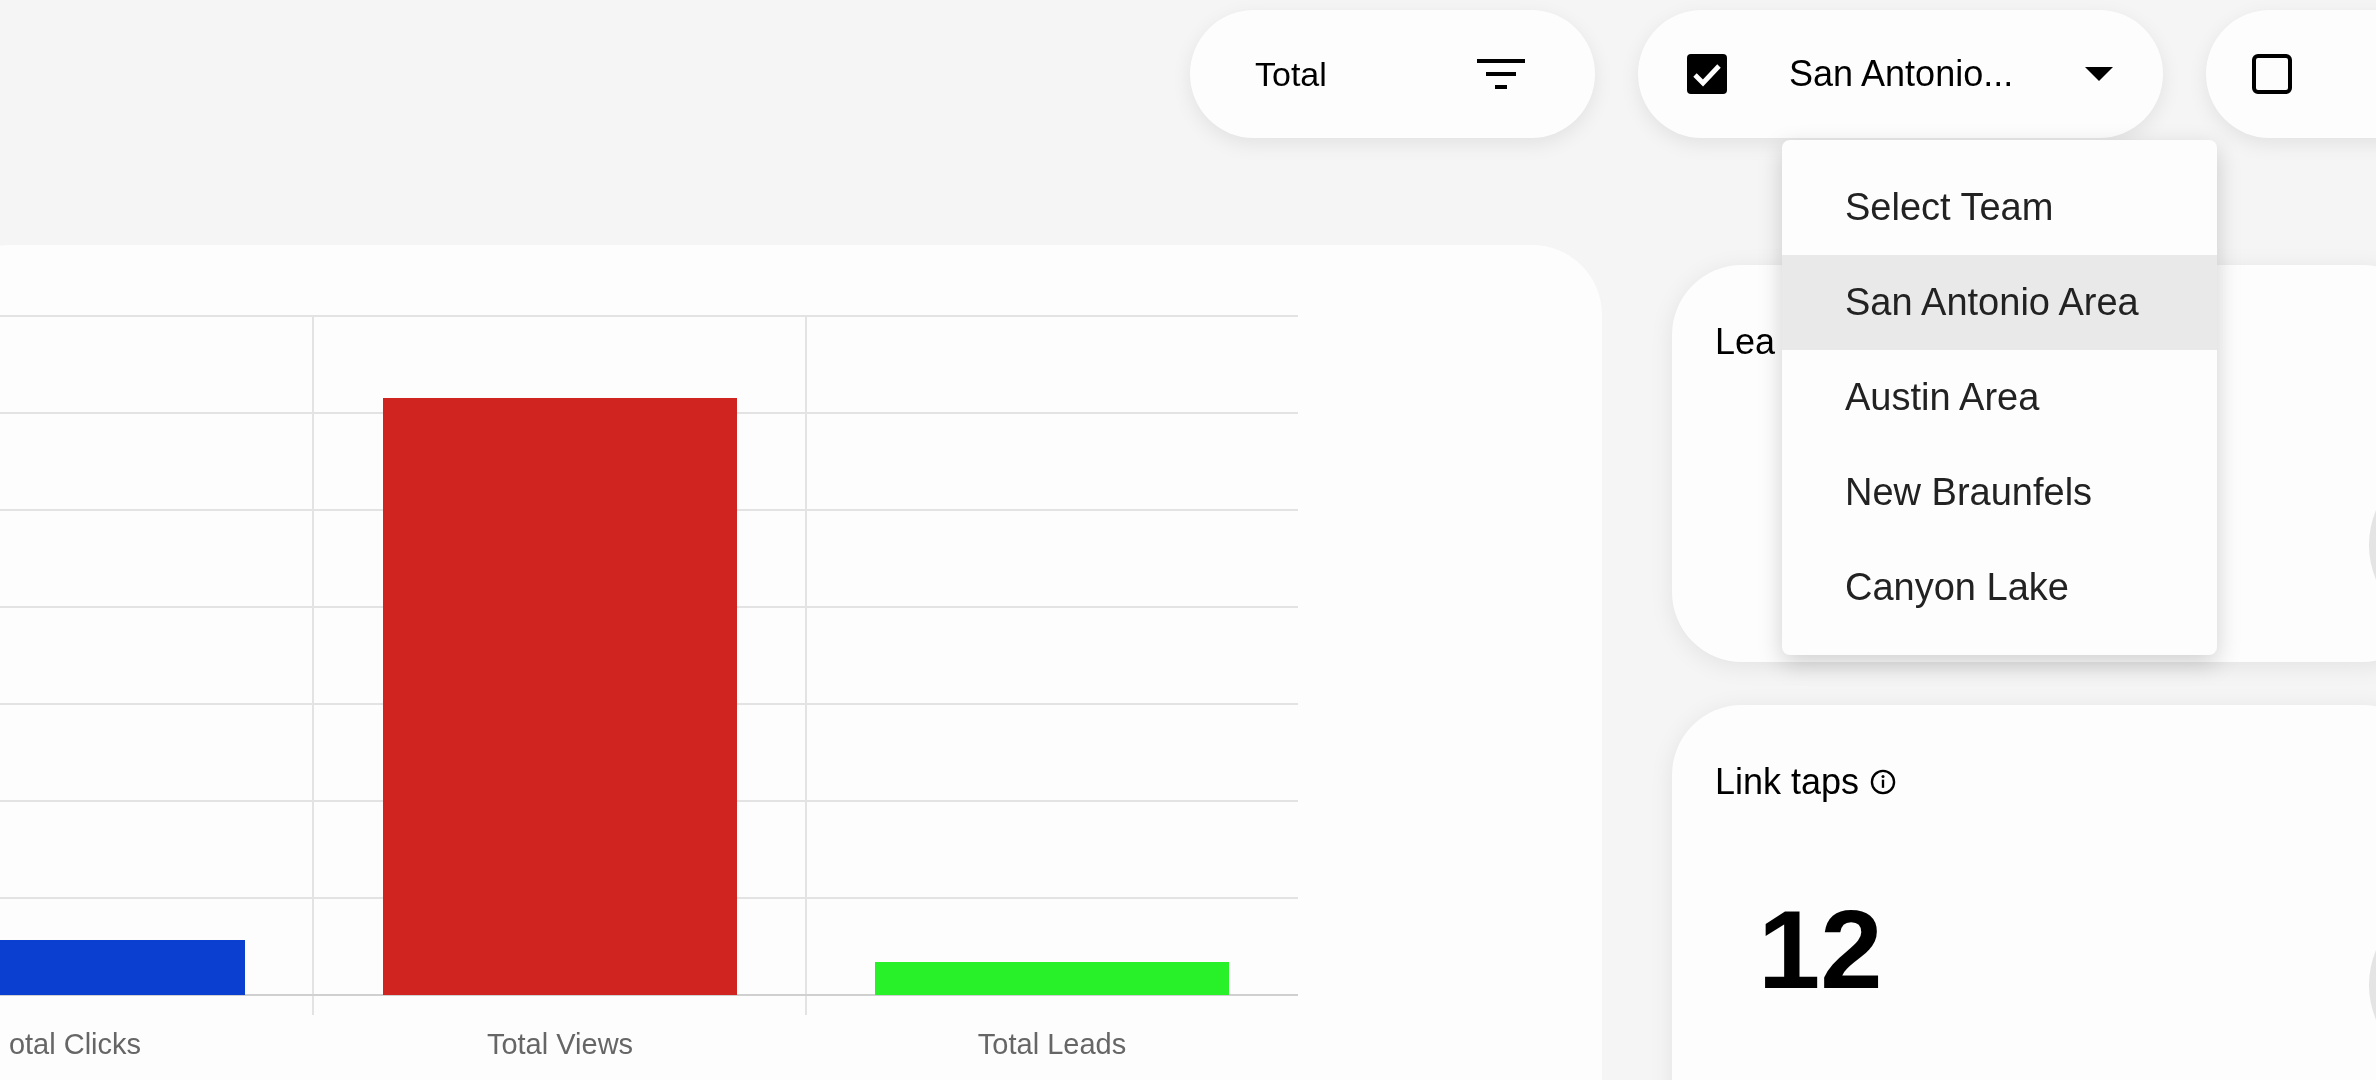 The image size is (2376, 1080). I want to click on info-icon, so click(1883, 782).